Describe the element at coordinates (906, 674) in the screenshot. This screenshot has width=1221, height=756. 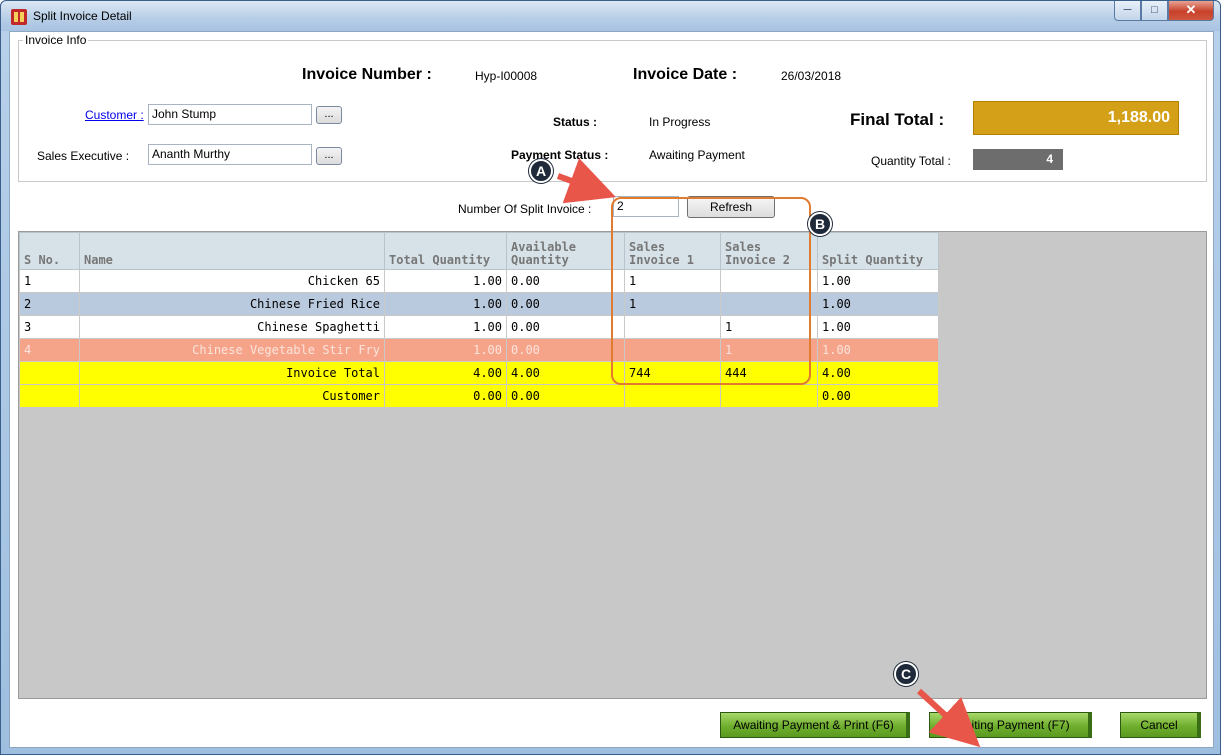
I see `annotation-c: C` at that location.